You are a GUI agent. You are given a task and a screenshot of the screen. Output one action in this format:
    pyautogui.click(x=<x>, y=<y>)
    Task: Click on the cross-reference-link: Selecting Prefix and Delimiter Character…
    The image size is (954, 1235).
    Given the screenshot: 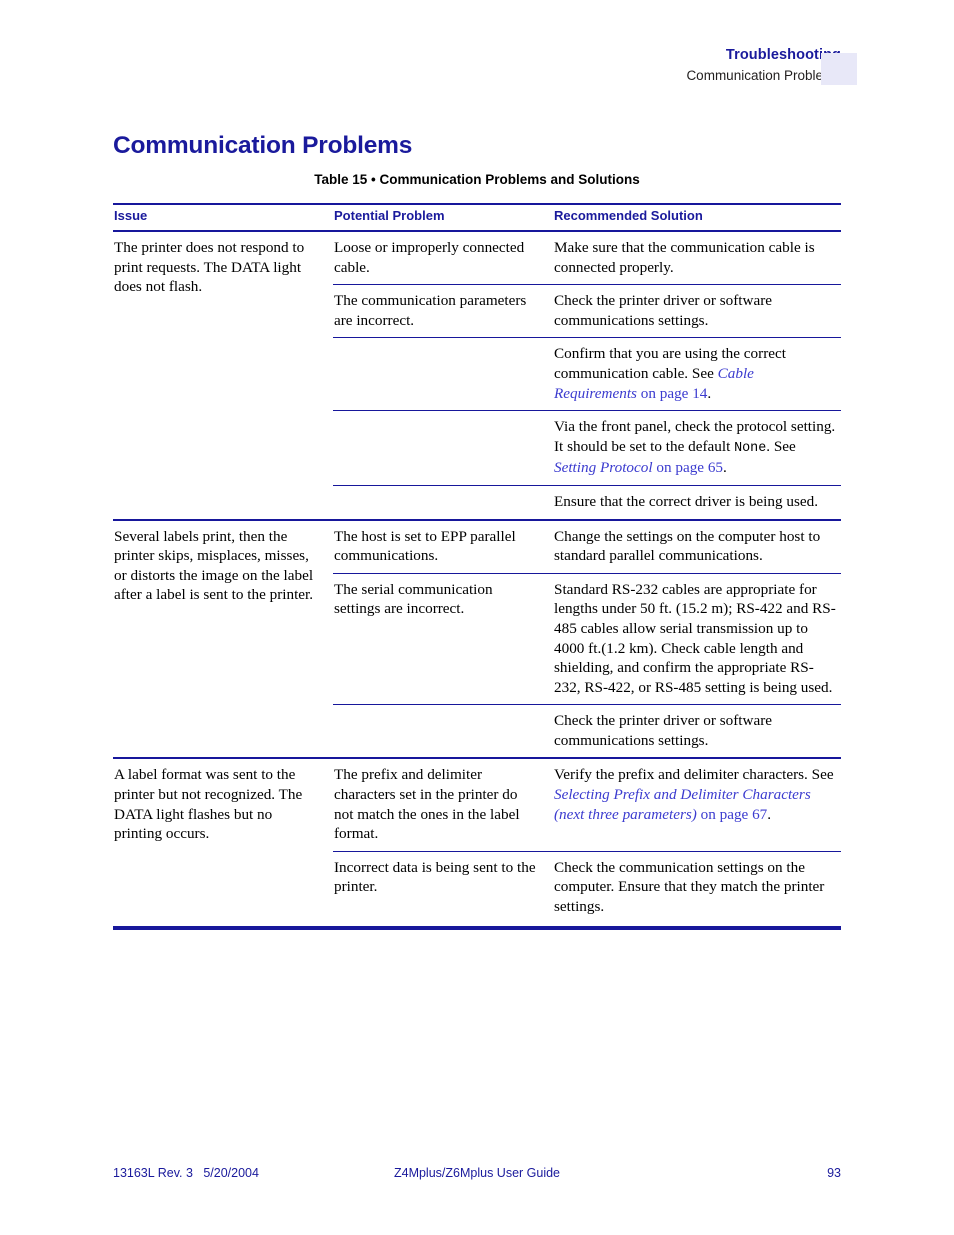 What is the action you would take?
    pyautogui.click(x=682, y=804)
    